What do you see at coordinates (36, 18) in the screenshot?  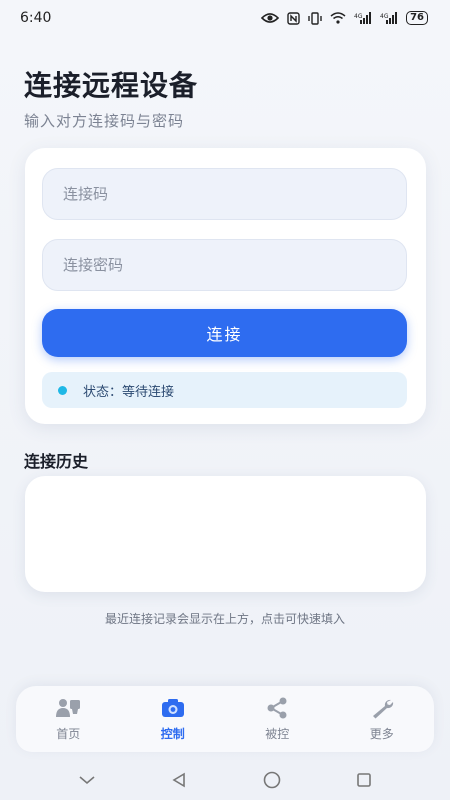 I see `status-time: 6:40` at bounding box center [36, 18].